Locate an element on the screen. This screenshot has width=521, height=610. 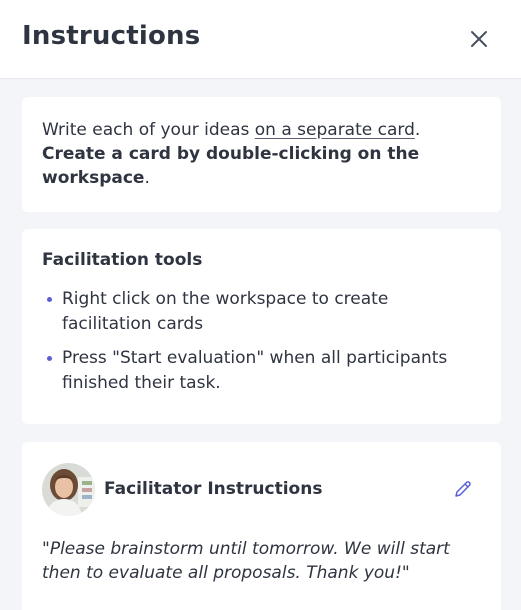
avatar is located at coordinates (68, 489).